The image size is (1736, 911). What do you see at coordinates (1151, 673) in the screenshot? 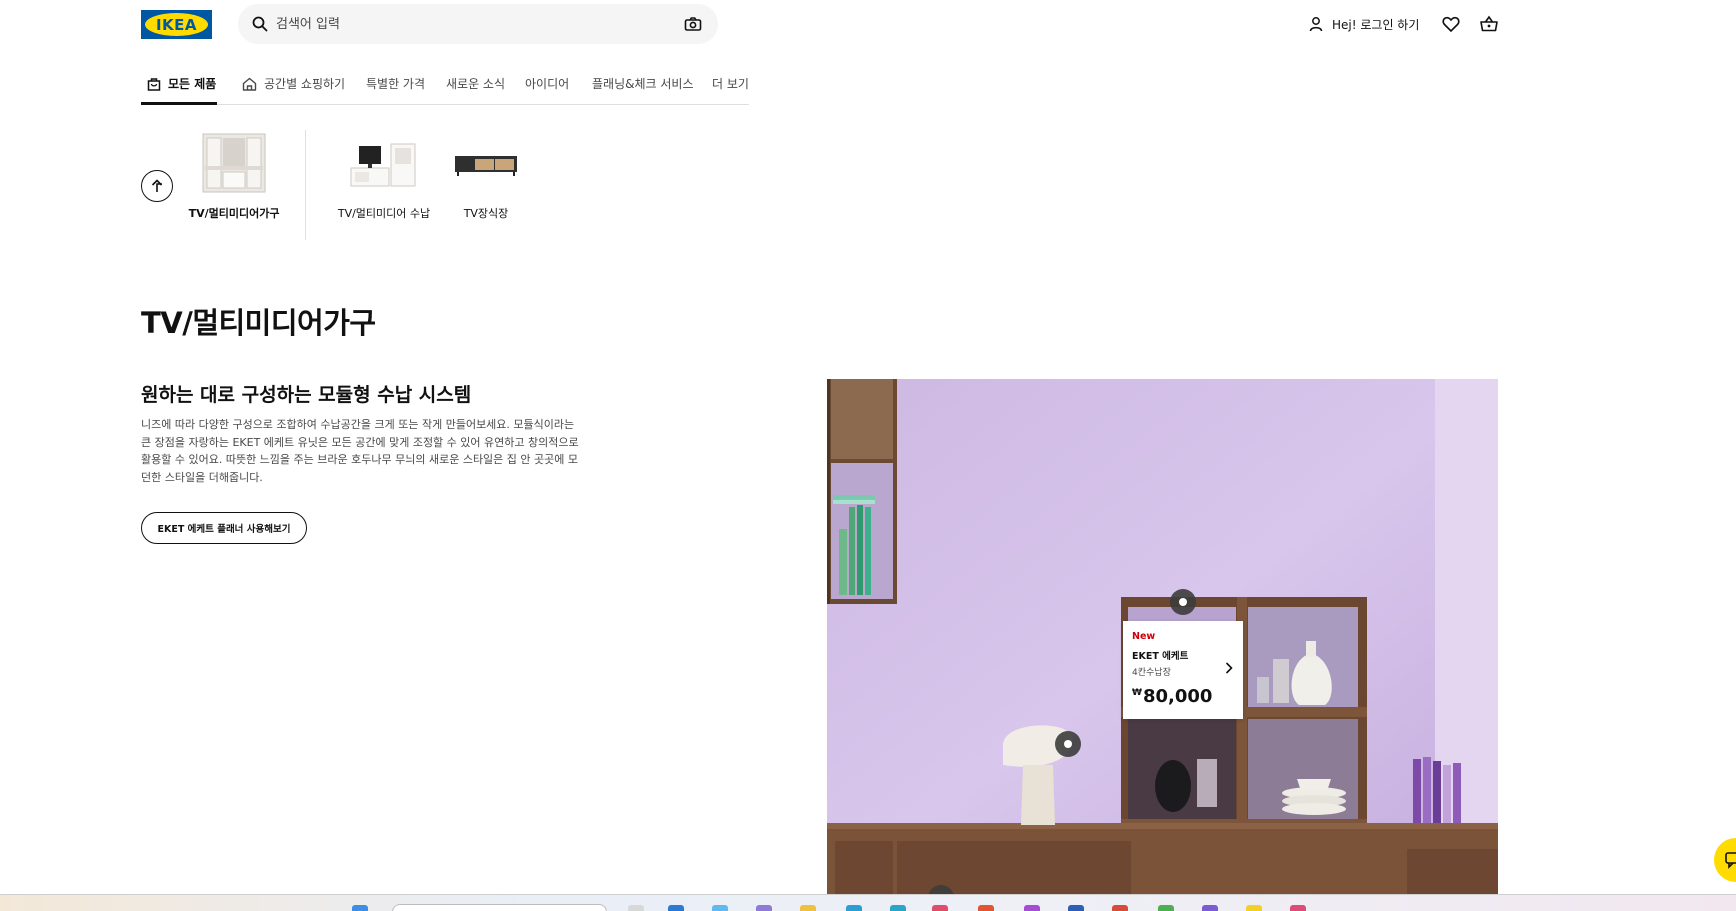
I see `product-description: 4칸수납장` at bounding box center [1151, 673].